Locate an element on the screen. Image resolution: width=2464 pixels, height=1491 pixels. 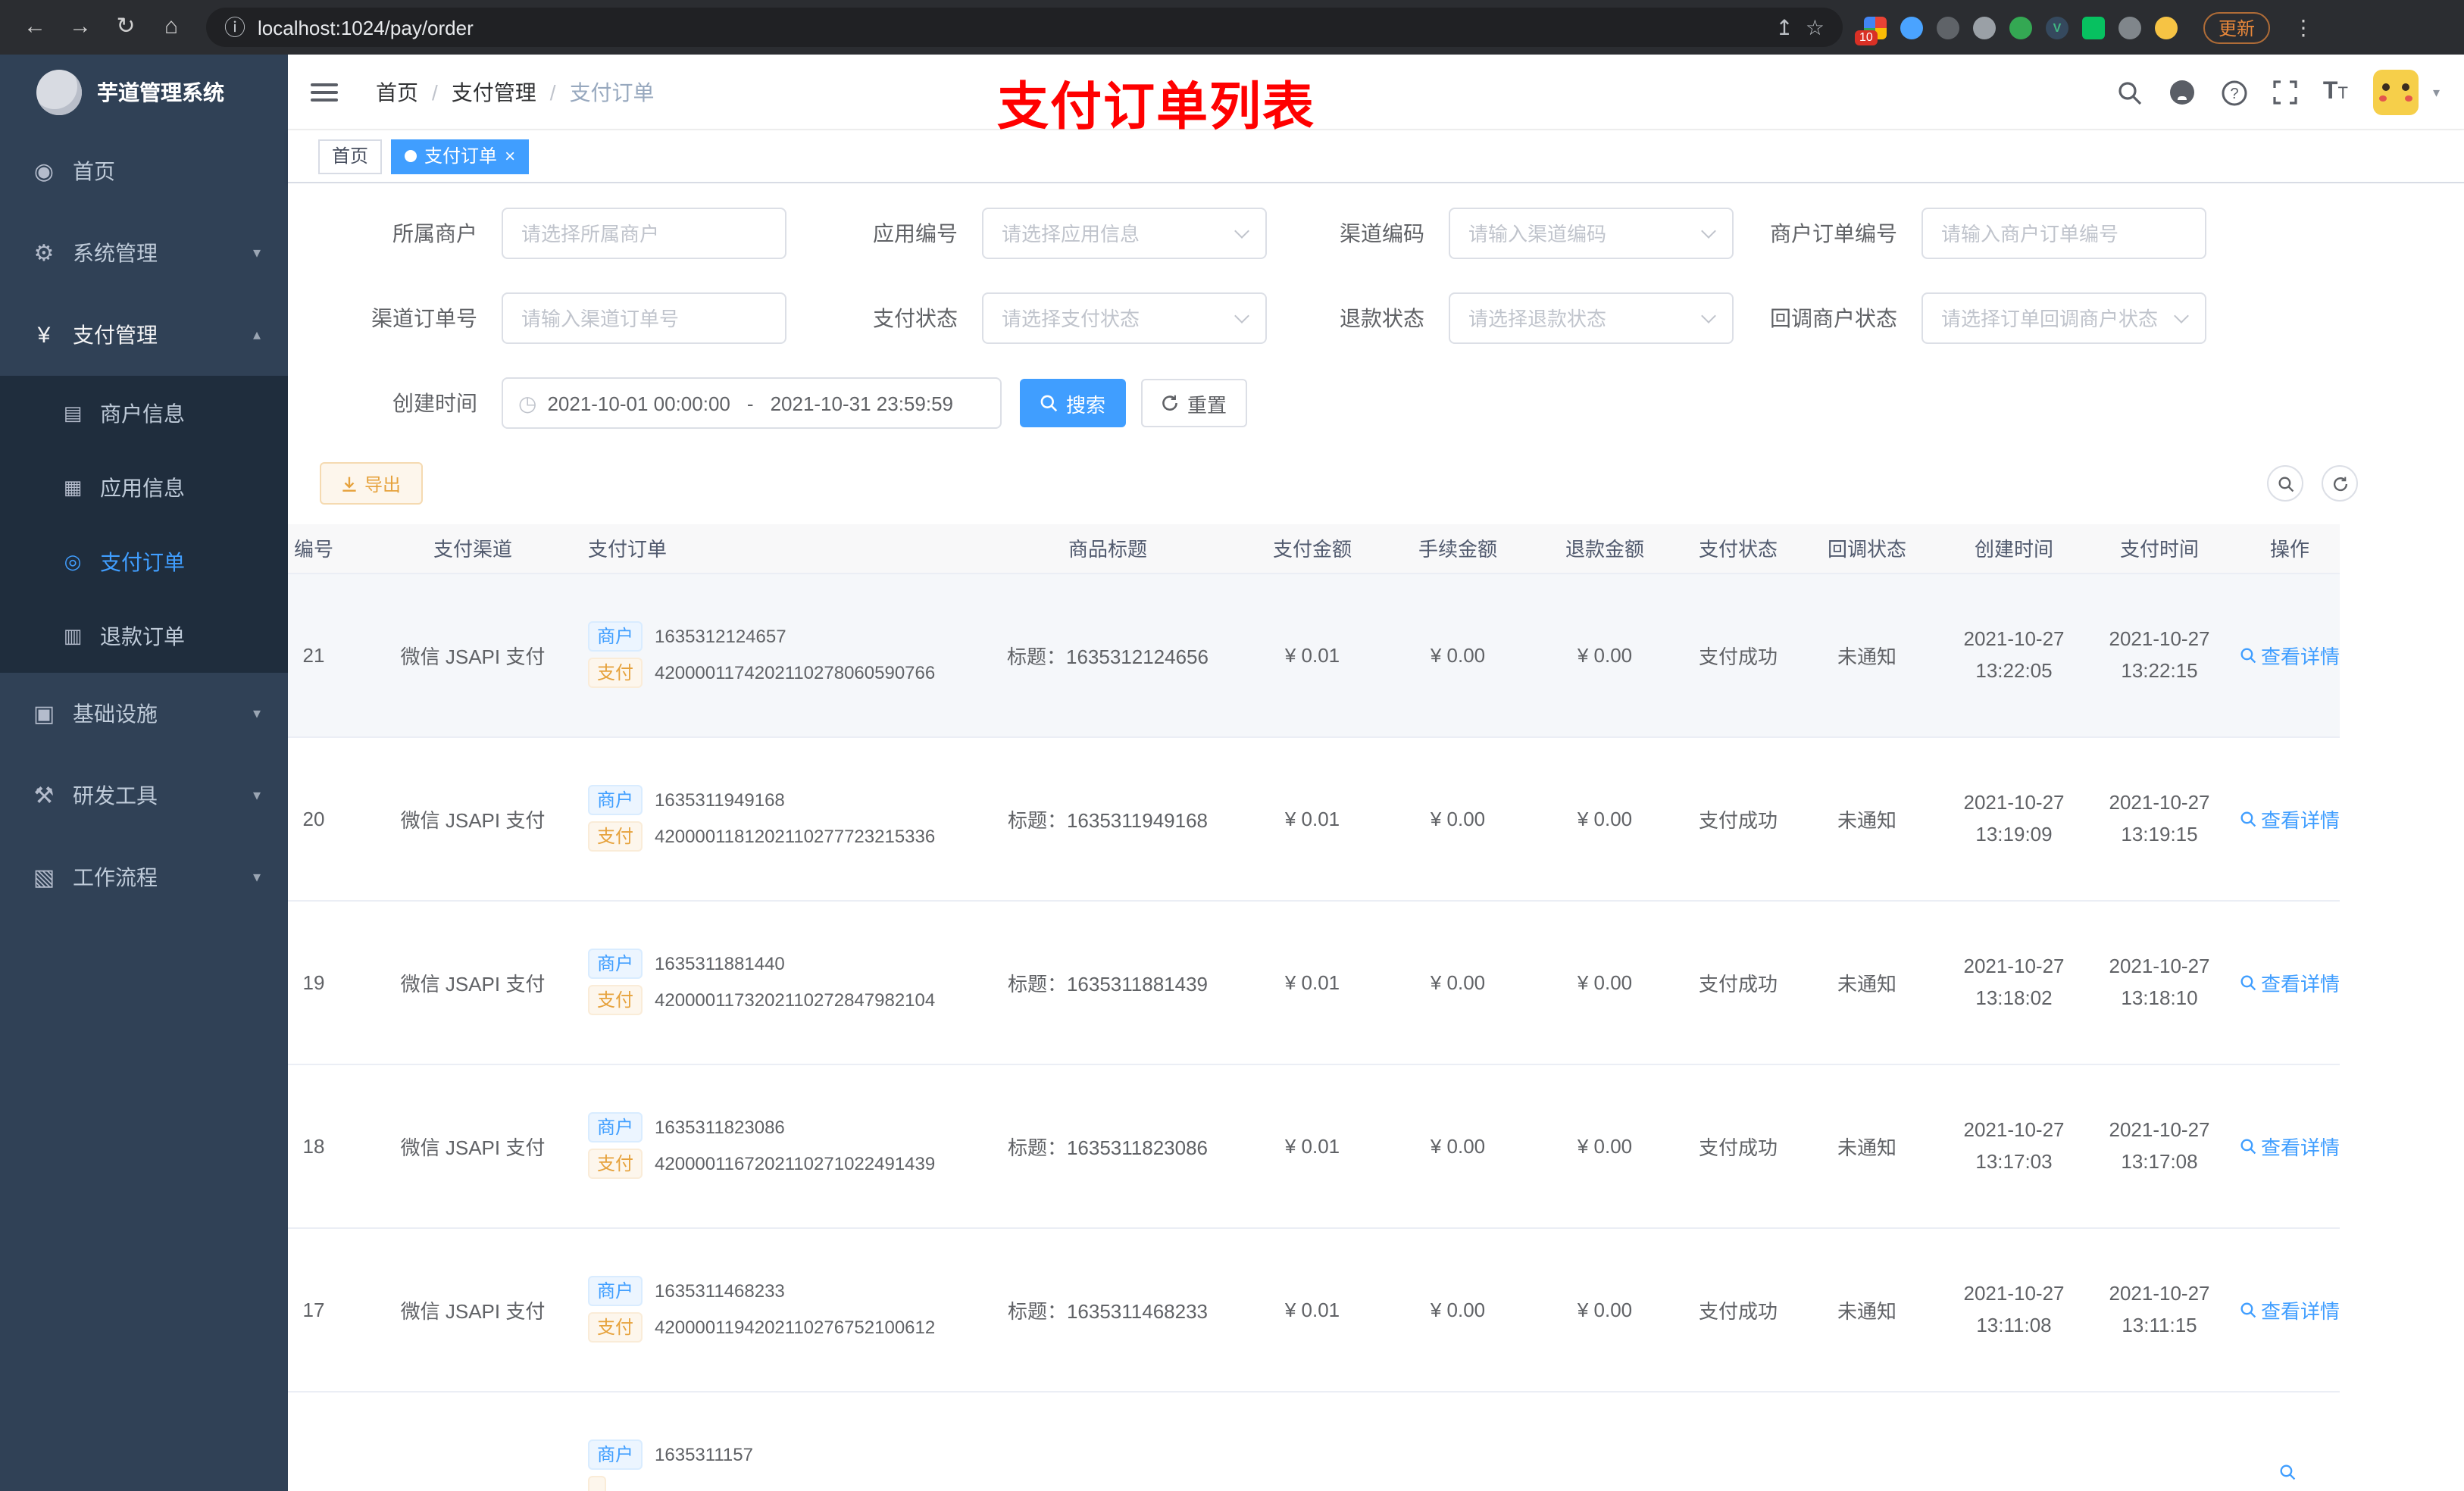
tag-pay-order: 支付订单 × is located at coordinates (460, 156).